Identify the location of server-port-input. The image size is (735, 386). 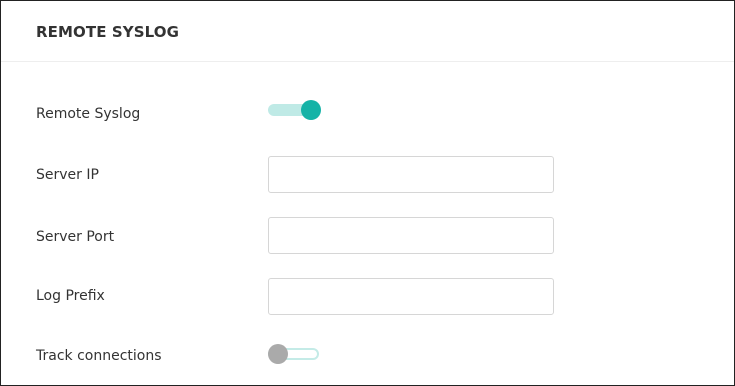
(411, 235).